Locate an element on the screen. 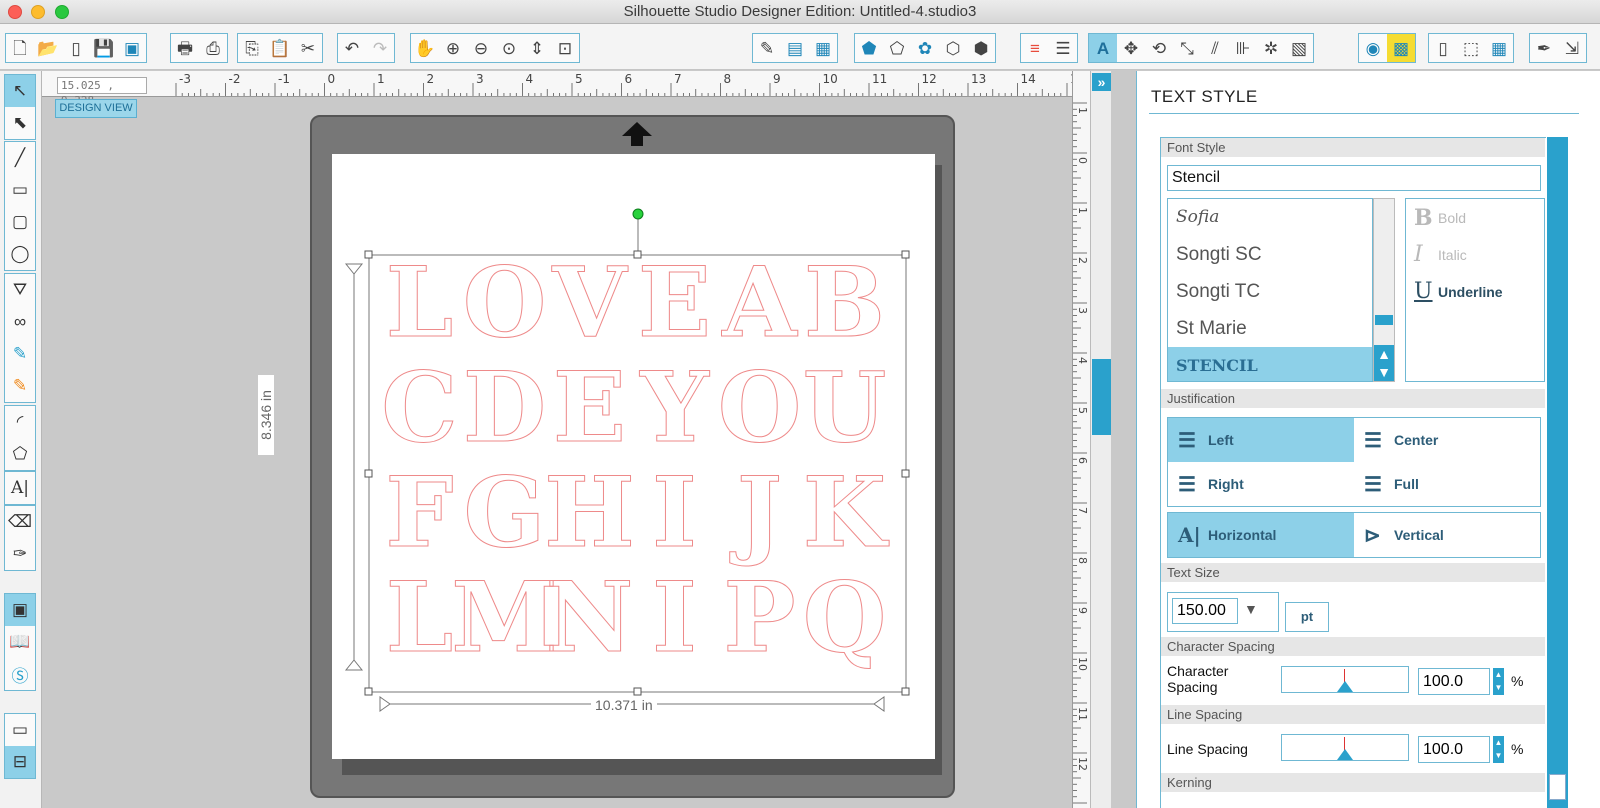  bold-toggle: B Bold is located at coordinates (1475, 217).